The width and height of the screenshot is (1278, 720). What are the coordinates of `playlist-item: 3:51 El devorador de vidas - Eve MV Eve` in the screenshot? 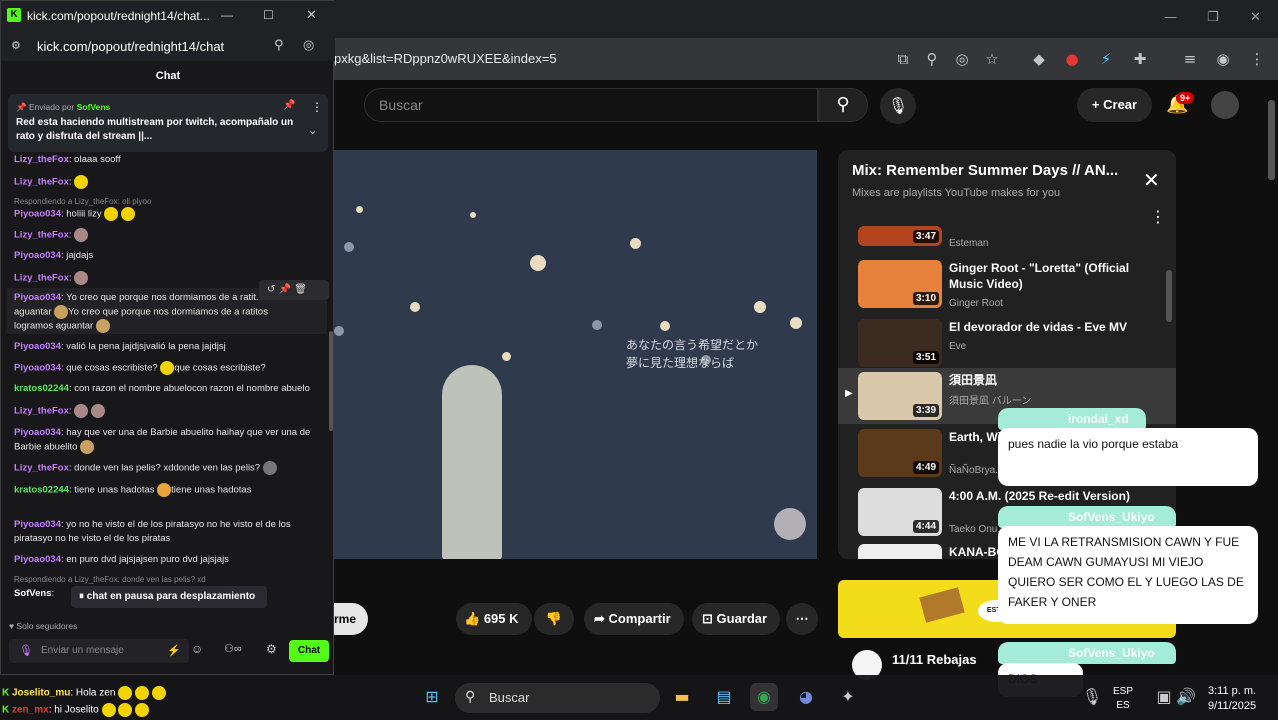 It's located at (1007, 343).